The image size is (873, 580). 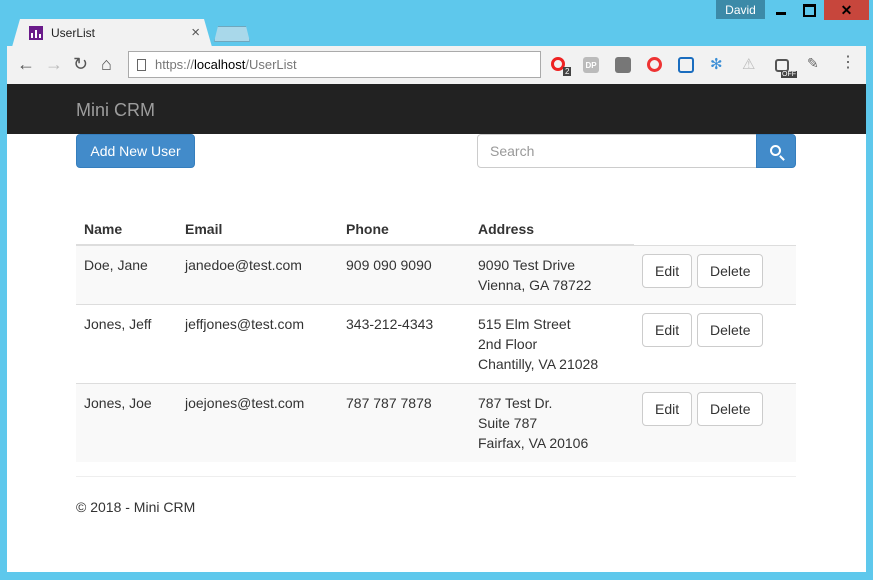 I want to click on header-name: Name, so click(x=126, y=228).